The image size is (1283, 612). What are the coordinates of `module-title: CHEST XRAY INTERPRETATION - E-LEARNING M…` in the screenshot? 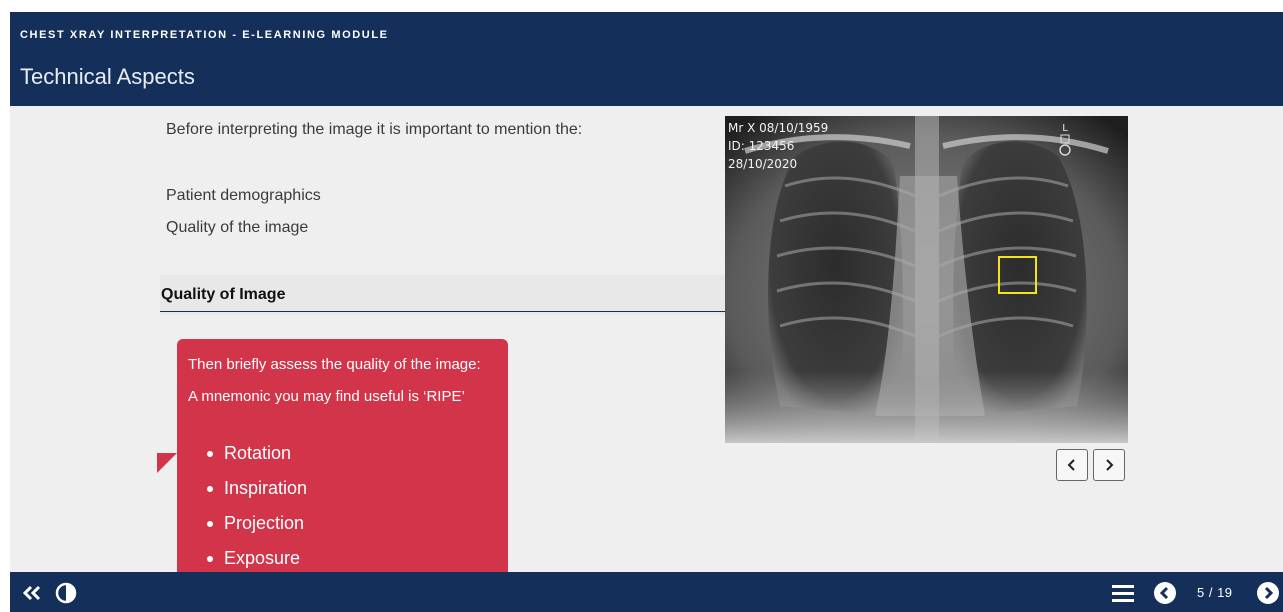 It's located at (204, 35).